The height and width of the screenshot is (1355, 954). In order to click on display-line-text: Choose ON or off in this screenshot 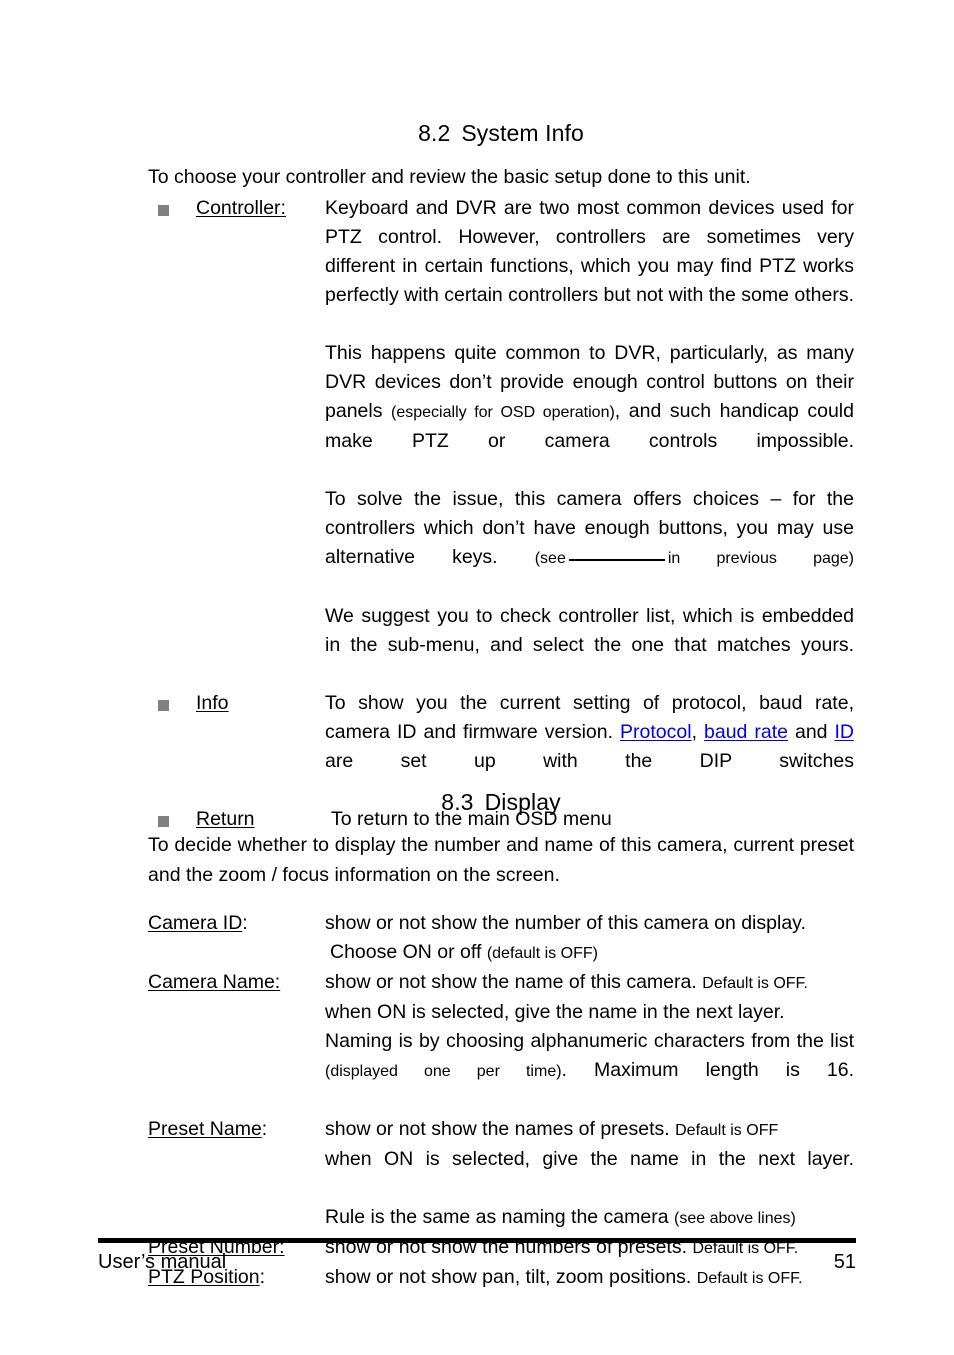, I will do `click(408, 952)`.